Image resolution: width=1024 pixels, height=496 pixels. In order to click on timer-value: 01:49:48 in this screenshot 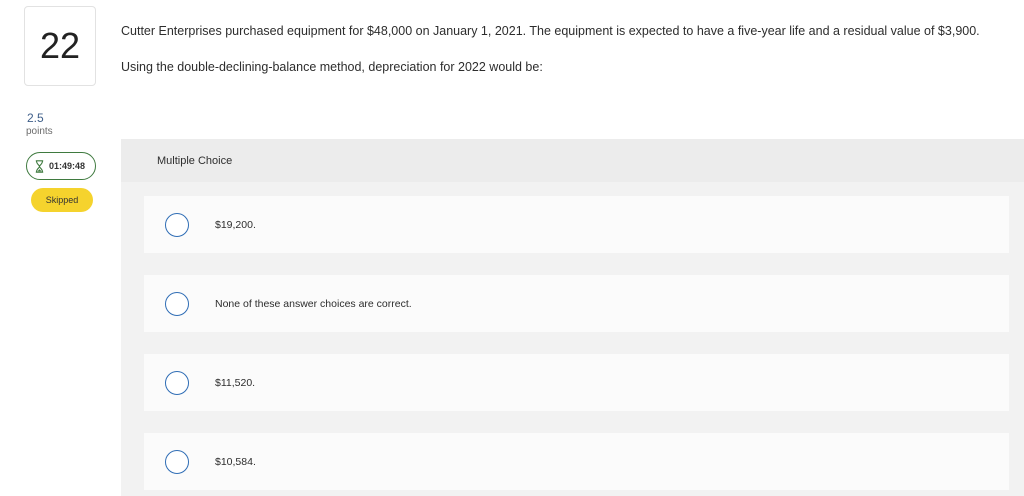, I will do `click(67, 166)`.